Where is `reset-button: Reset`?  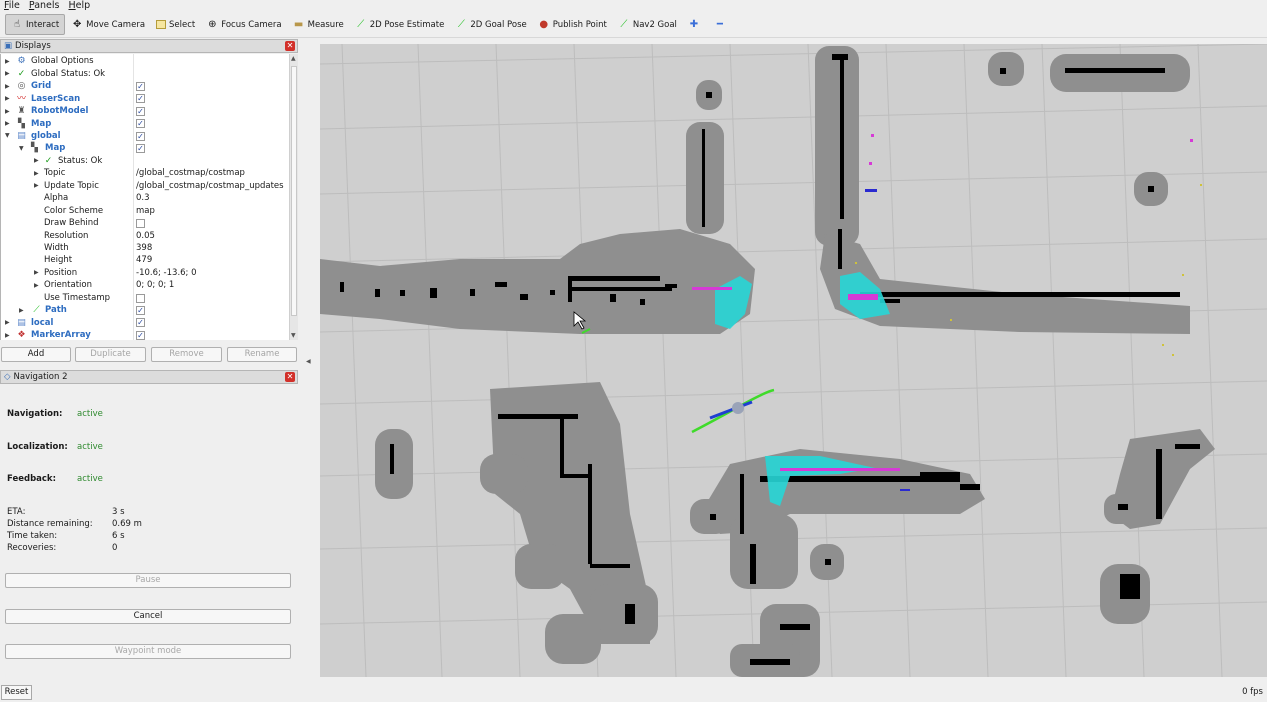
reset-button: Reset is located at coordinates (16, 692).